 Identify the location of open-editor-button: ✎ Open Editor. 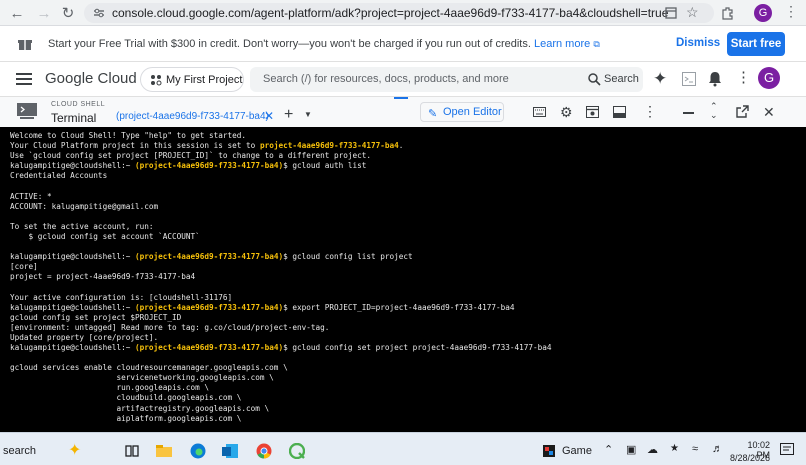
(462, 112).